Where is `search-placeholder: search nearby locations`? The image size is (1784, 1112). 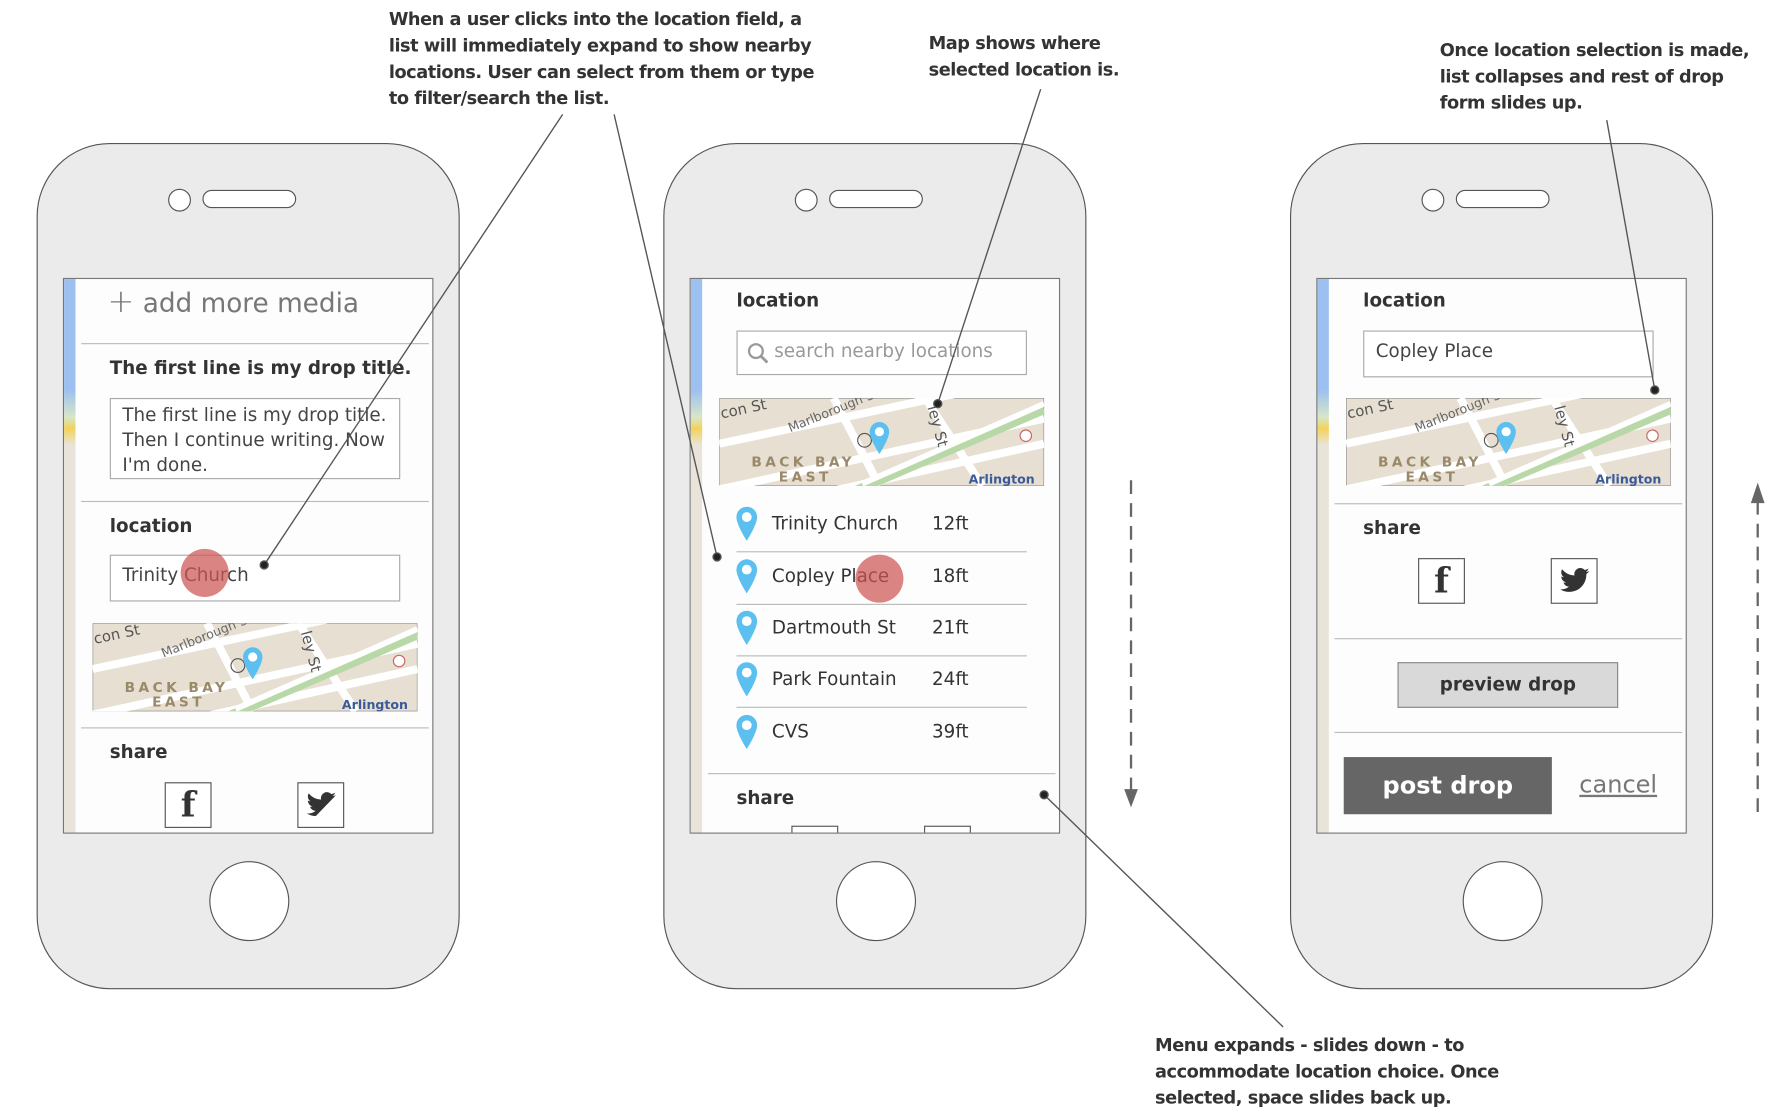
search-placeholder: search nearby locations is located at coordinates (883, 350).